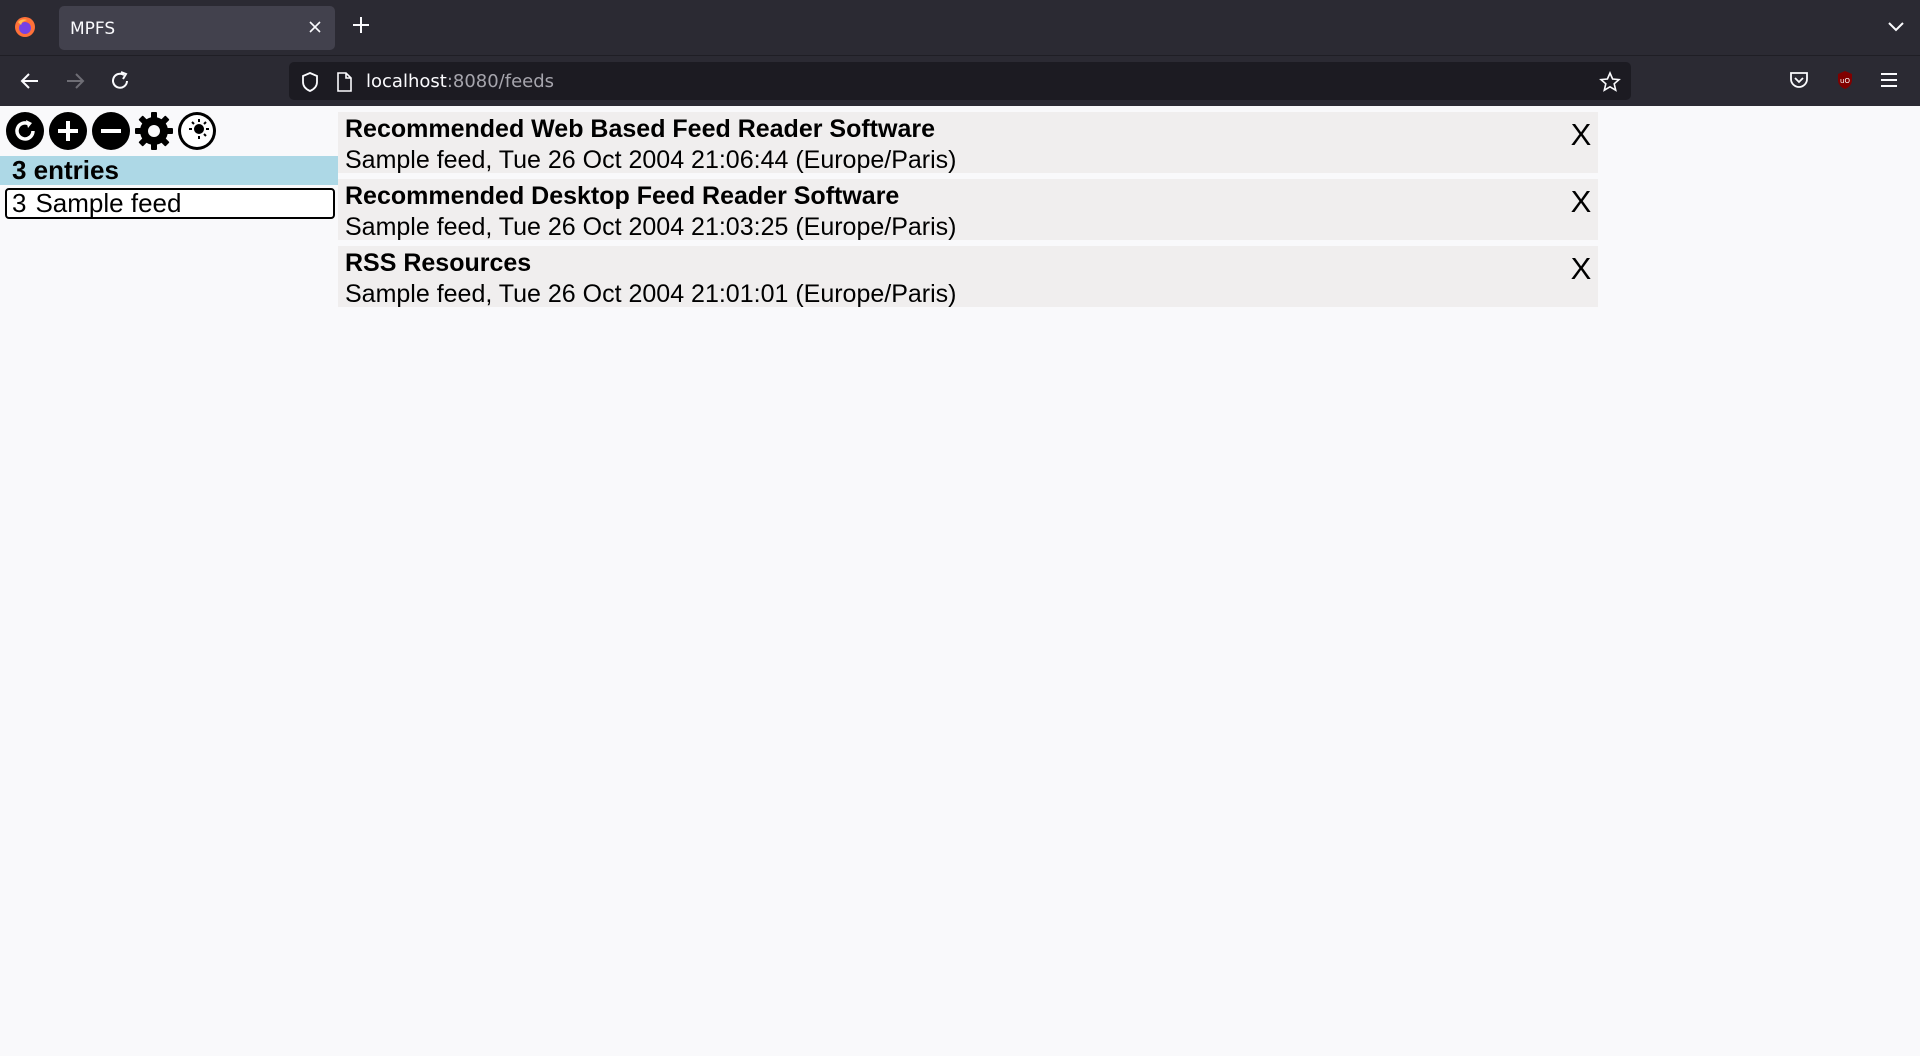 This screenshot has width=1920, height=1056. Describe the element at coordinates (622, 196) in the screenshot. I see `entry-title: Recommended Desktop Feed Reader Software` at that location.